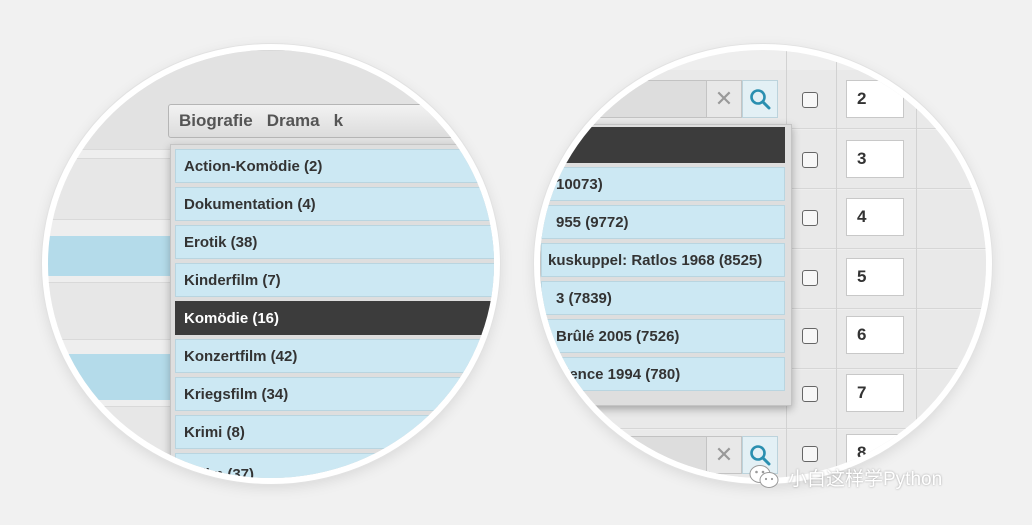 Image resolution: width=1032 pixels, height=525 pixels. Describe the element at coordinates (334, 465) in the screenshot. I see `dropdown-option: ...film (37)` at that location.